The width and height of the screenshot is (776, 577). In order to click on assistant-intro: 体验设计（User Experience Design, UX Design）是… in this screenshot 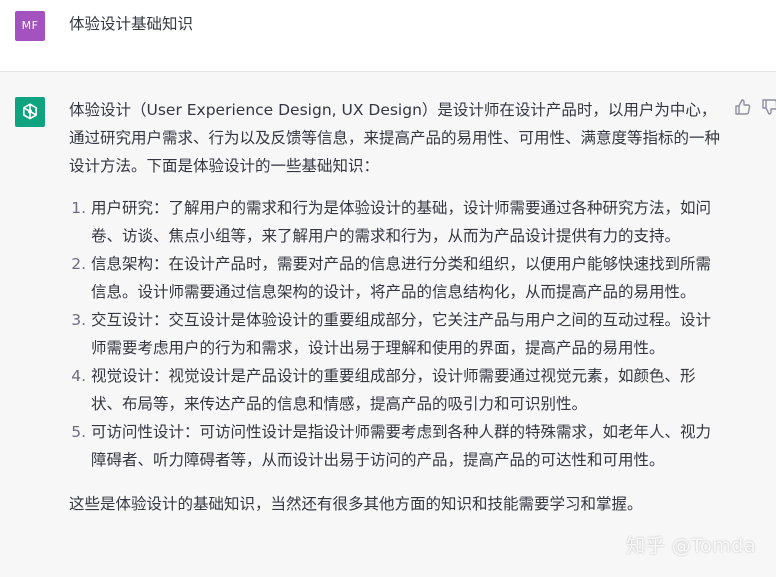, I will do `click(395, 138)`.